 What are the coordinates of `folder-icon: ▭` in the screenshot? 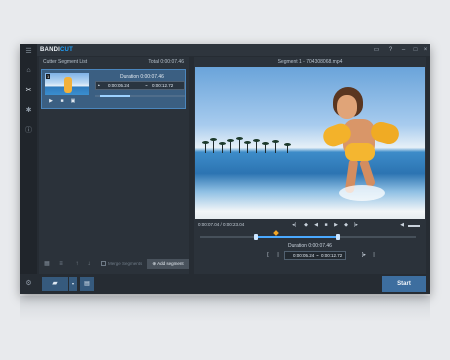 It's located at (376, 50).